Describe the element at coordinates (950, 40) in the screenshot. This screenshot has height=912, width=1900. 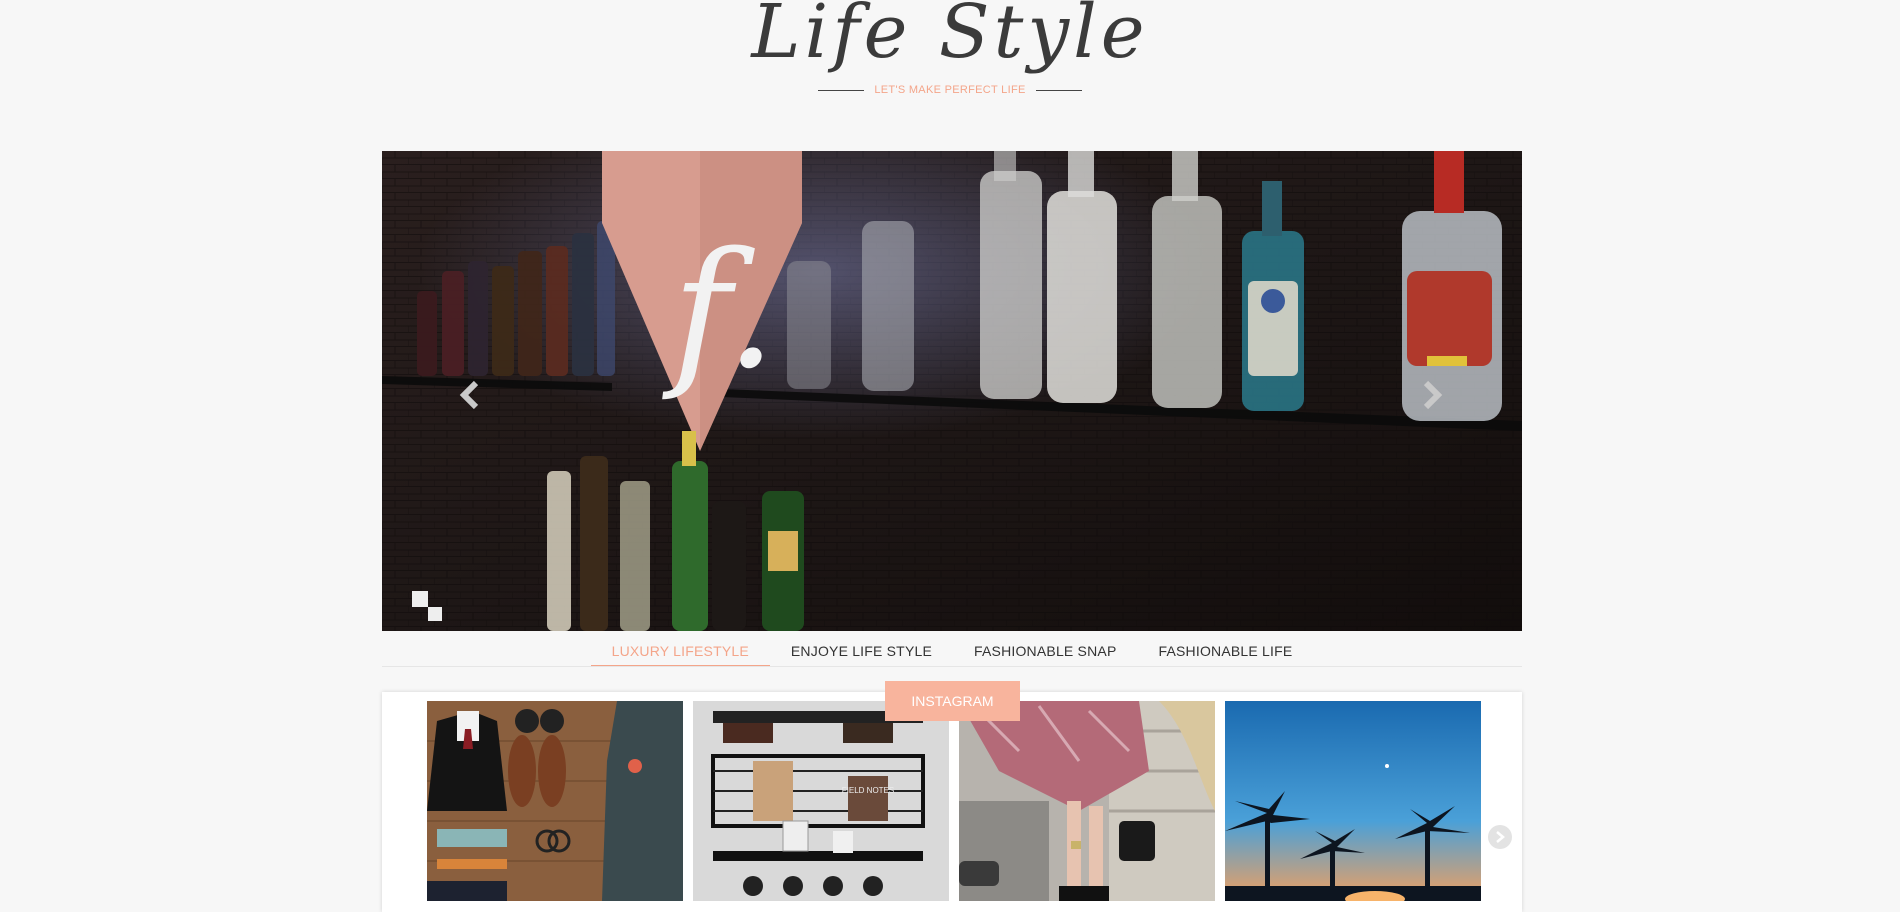
I see `site-title: Life Style` at that location.